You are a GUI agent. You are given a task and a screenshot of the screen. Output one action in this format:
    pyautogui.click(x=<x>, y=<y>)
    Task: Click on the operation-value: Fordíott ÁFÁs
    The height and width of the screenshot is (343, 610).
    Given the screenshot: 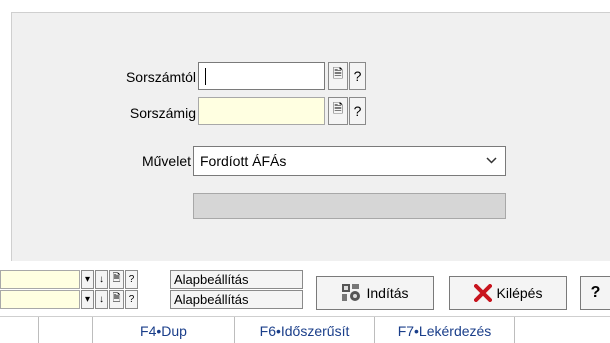 What is the action you would take?
    pyautogui.click(x=243, y=161)
    